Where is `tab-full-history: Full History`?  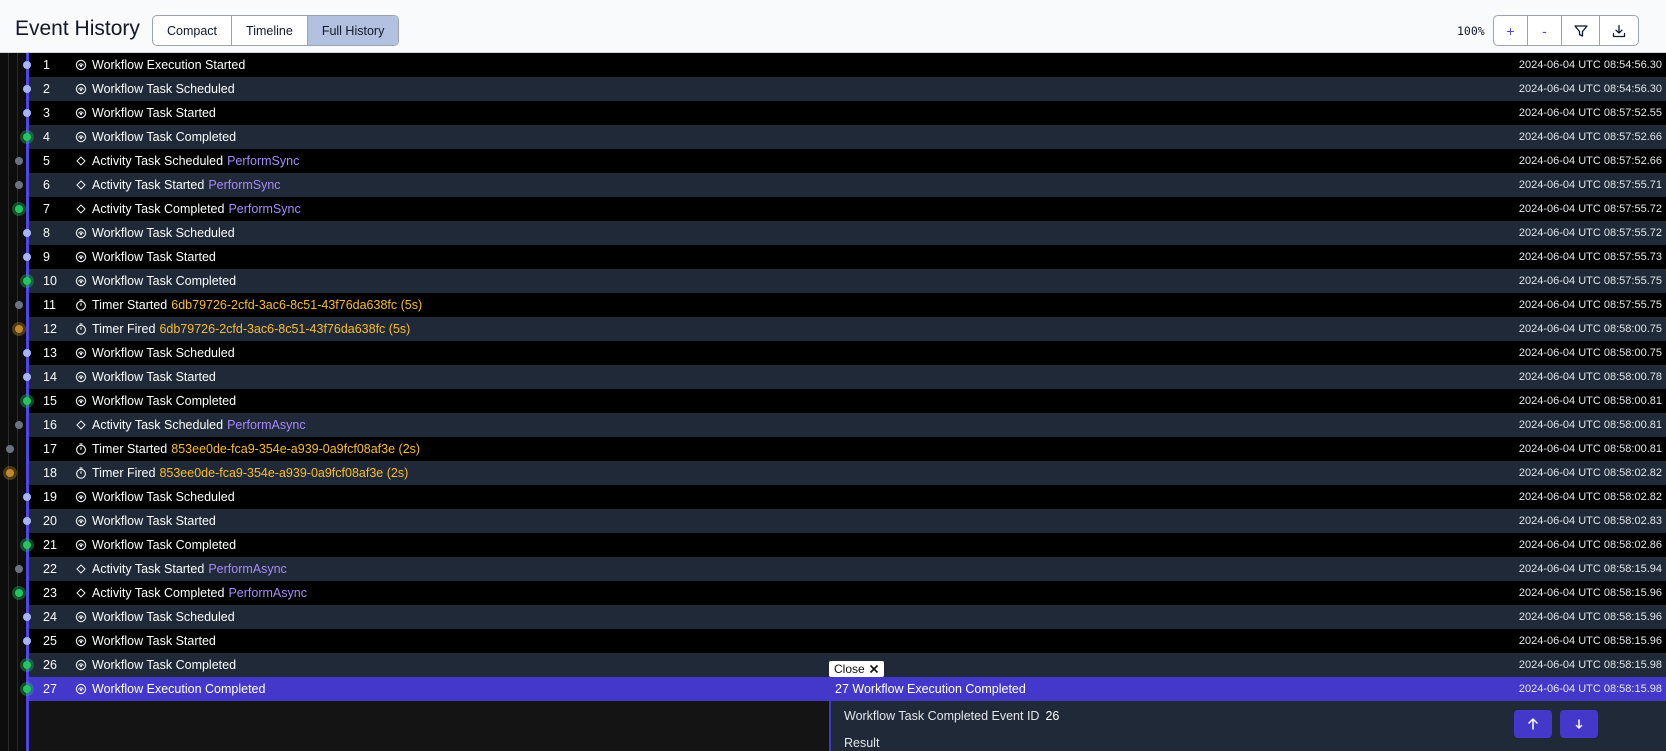 tab-full-history: Full History is located at coordinates (353, 30).